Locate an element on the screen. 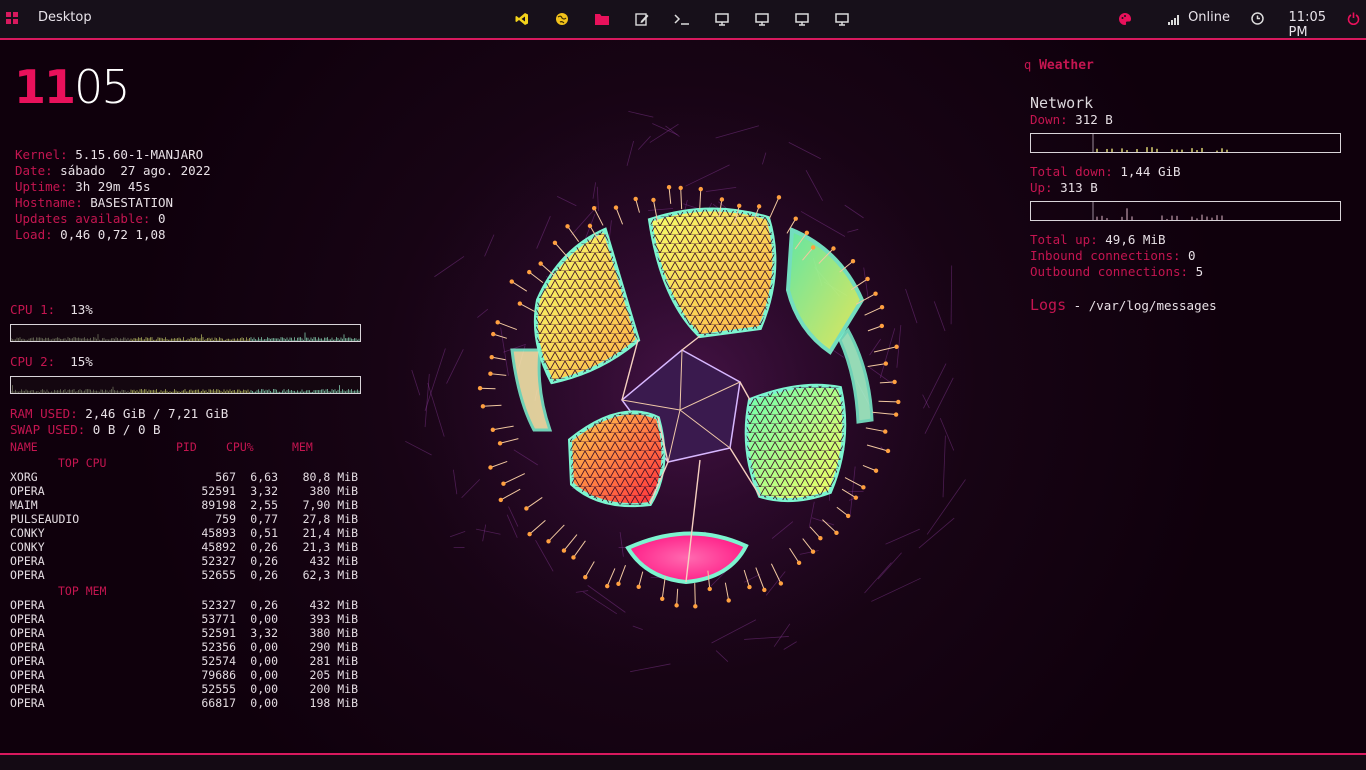  download-graph-lines is located at coordinates (1185, 143).